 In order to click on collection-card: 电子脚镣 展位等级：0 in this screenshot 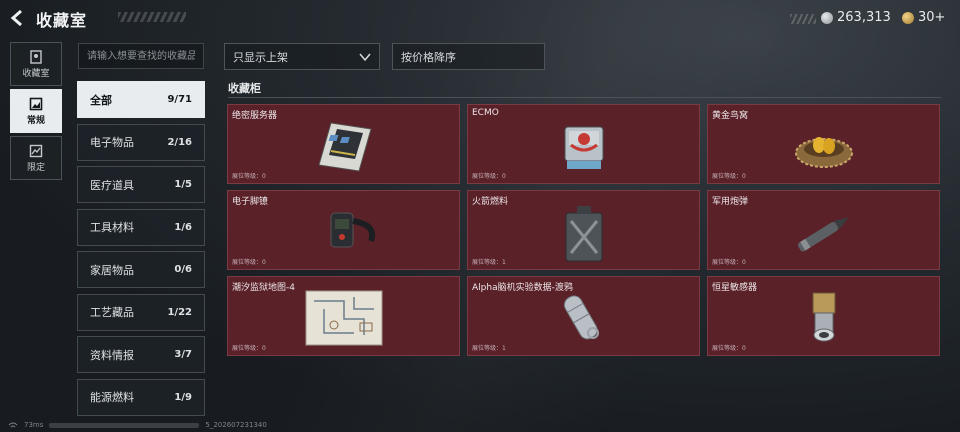, I will do `click(343, 230)`.